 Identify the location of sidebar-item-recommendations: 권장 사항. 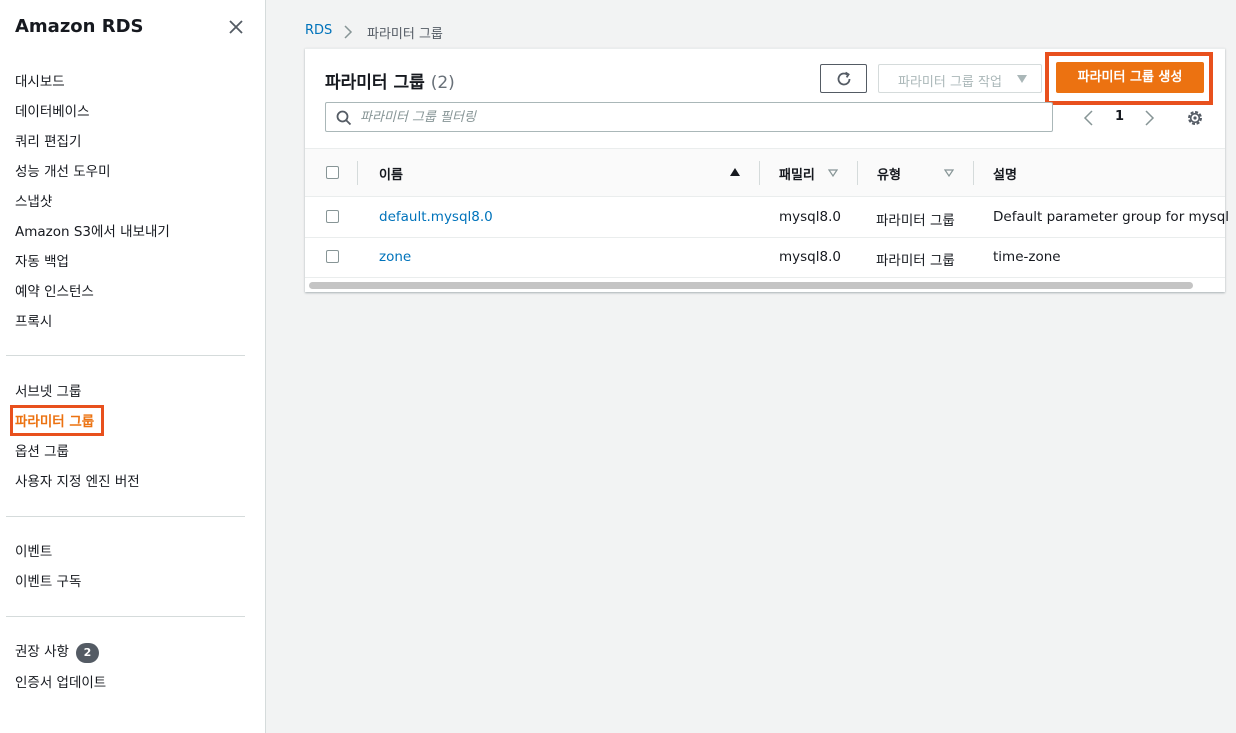
(42, 652).